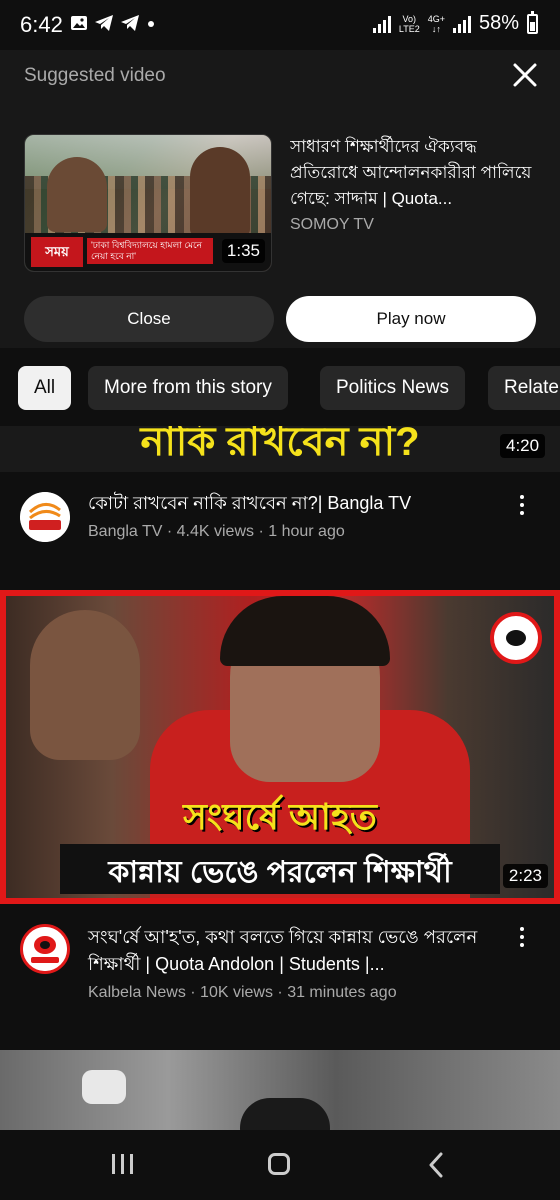 Image resolution: width=560 pixels, height=1200 pixels. Describe the element at coordinates (79, 23) in the screenshot. I see `gallery-icon` at that location.